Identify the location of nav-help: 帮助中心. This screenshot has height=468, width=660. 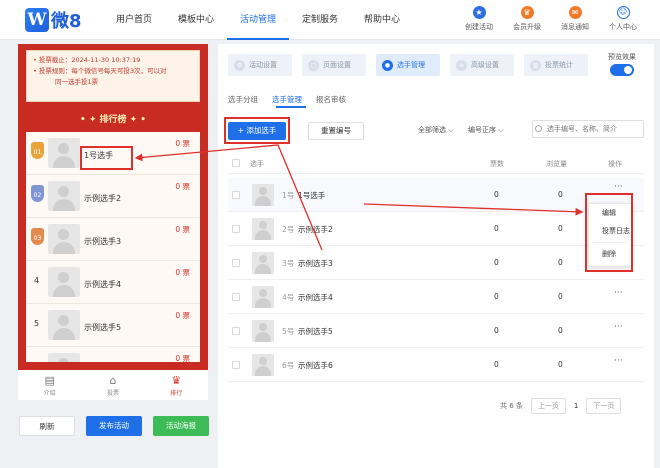
(382, 20).